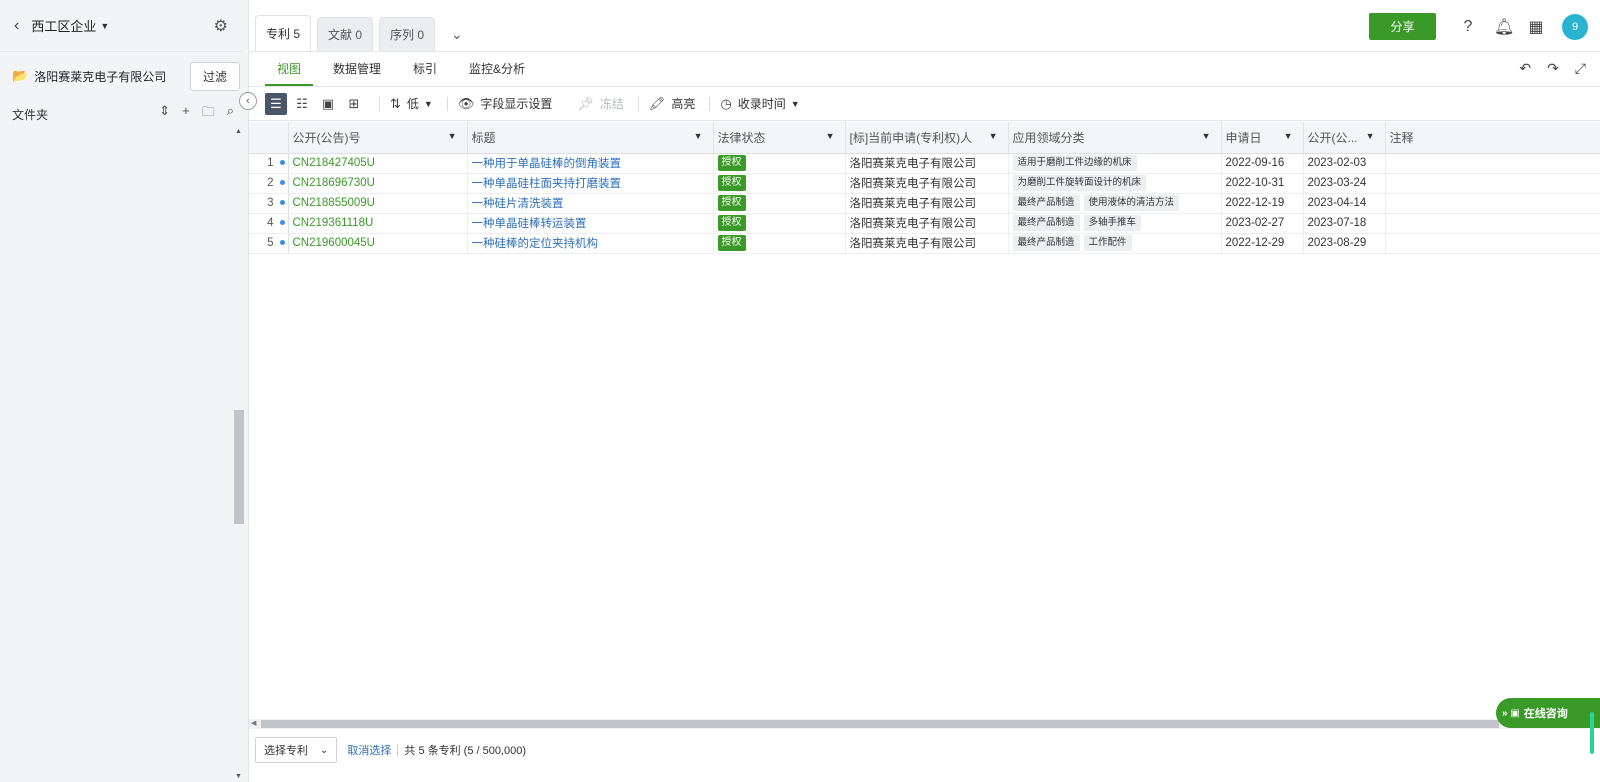 The height and width of the screenshot is (782, 1600). What do you see at coordinates (221, 26) in the screenshot?
I see `gear-icon: ⚙` at bounding box center [221, 26].